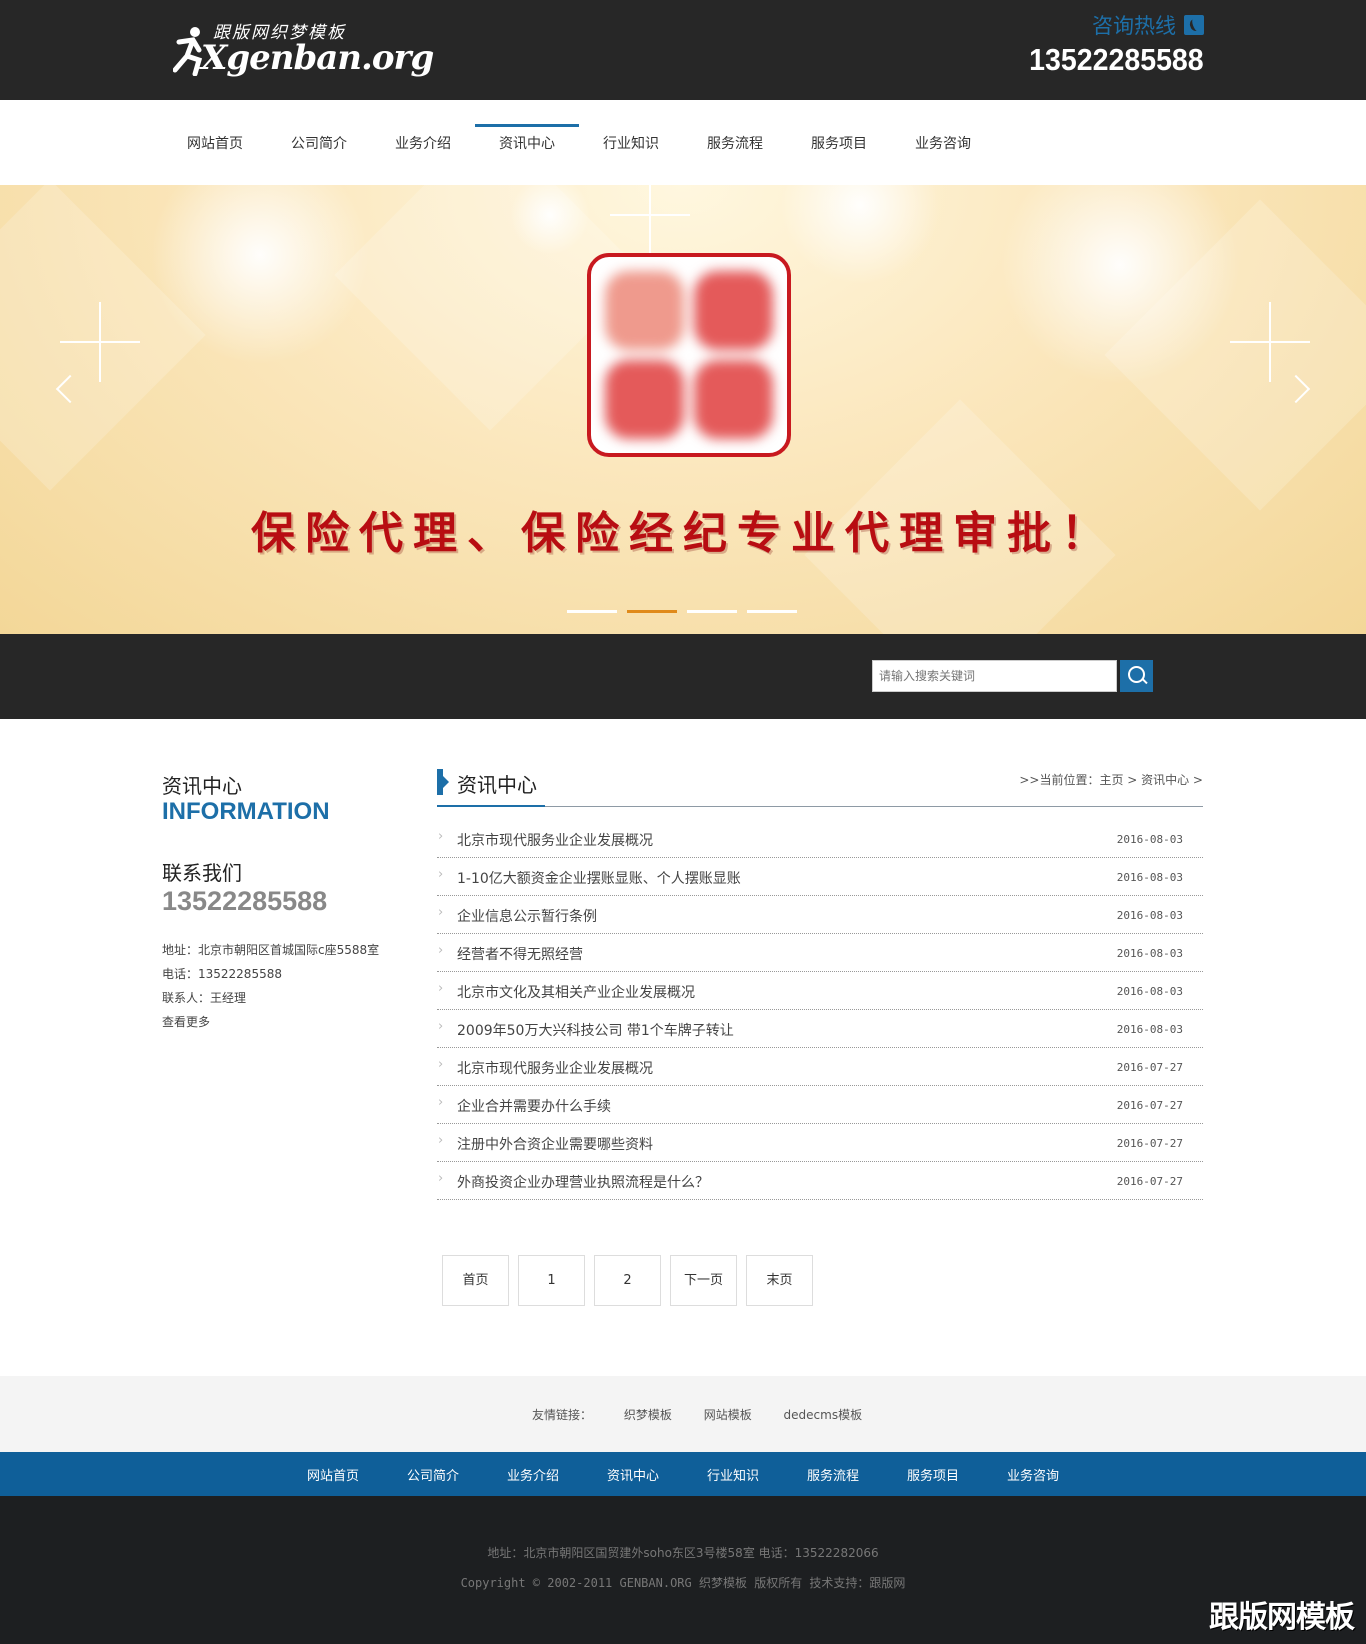 The image size is (1366, 1644). I want to click on contact-heading: 联系我们, so click(202, 873).